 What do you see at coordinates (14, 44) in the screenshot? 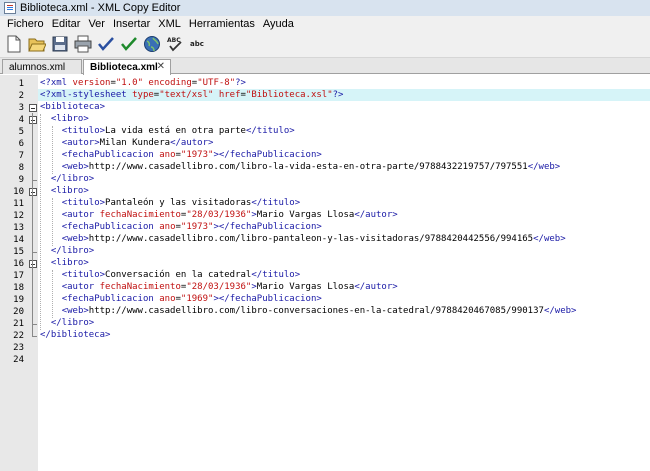
I see `new-document-icon` at bounding box center [14, 44].